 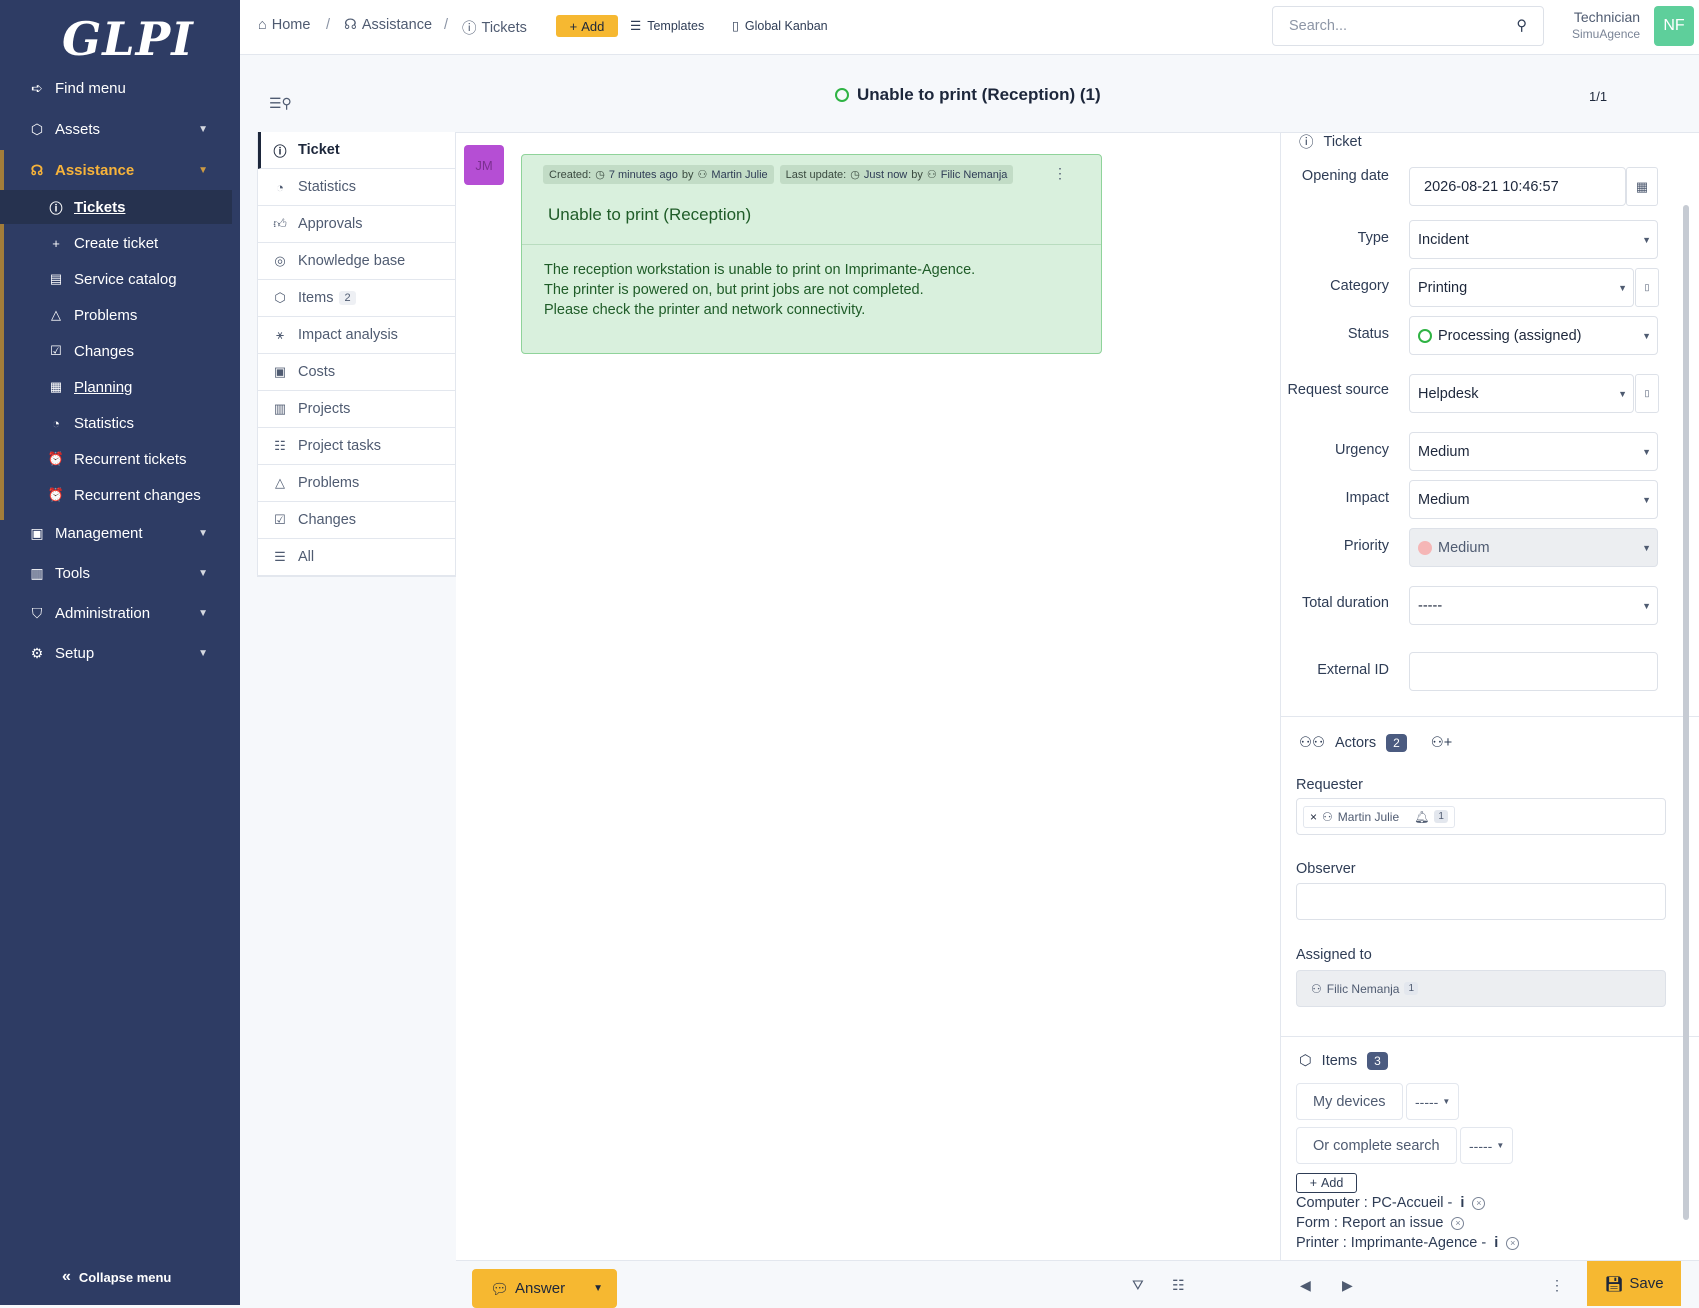 I want to click on sidebar-item-statistics: ◔ Statistics, so click(x=116, y=423).